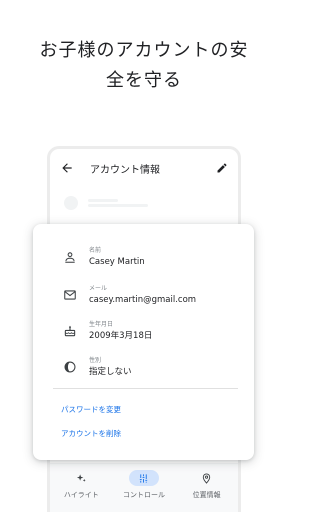  I want to click on tune-icon, so click(144, 478).